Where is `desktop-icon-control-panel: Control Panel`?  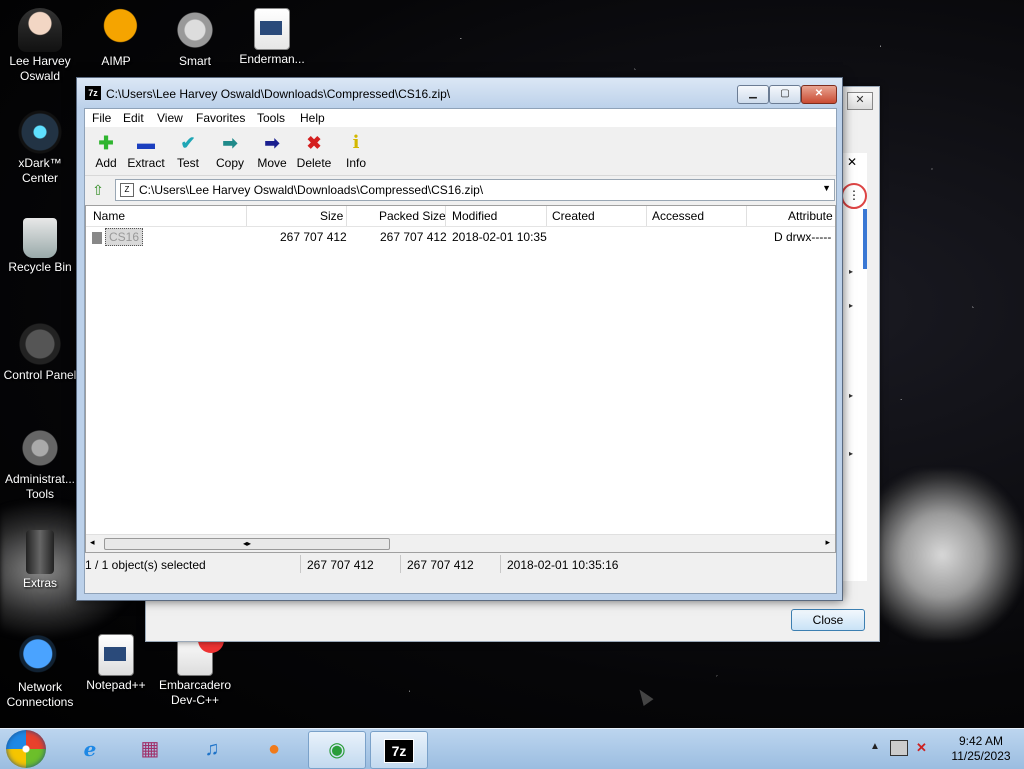 desktop-icon-control-panel: Control Panel is located at coordinates (40, 352).